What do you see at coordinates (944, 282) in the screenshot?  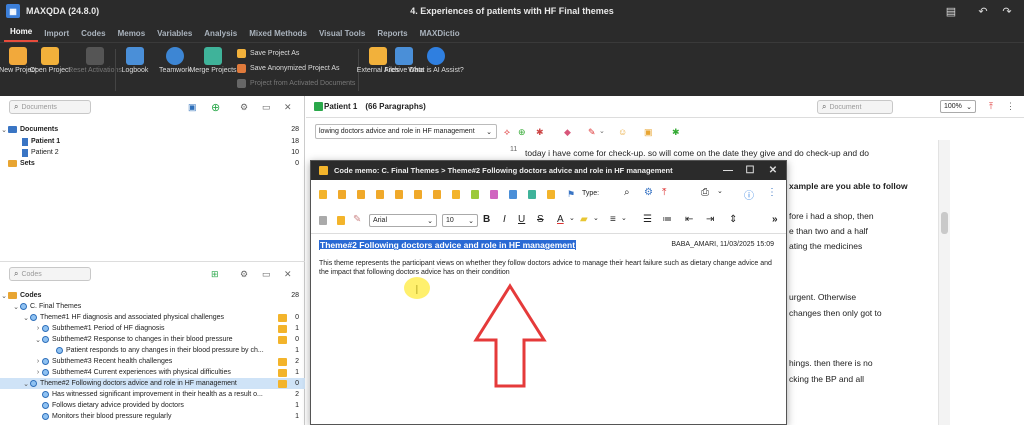 I see `document-scrollbar` at bounding box center [944, 282].